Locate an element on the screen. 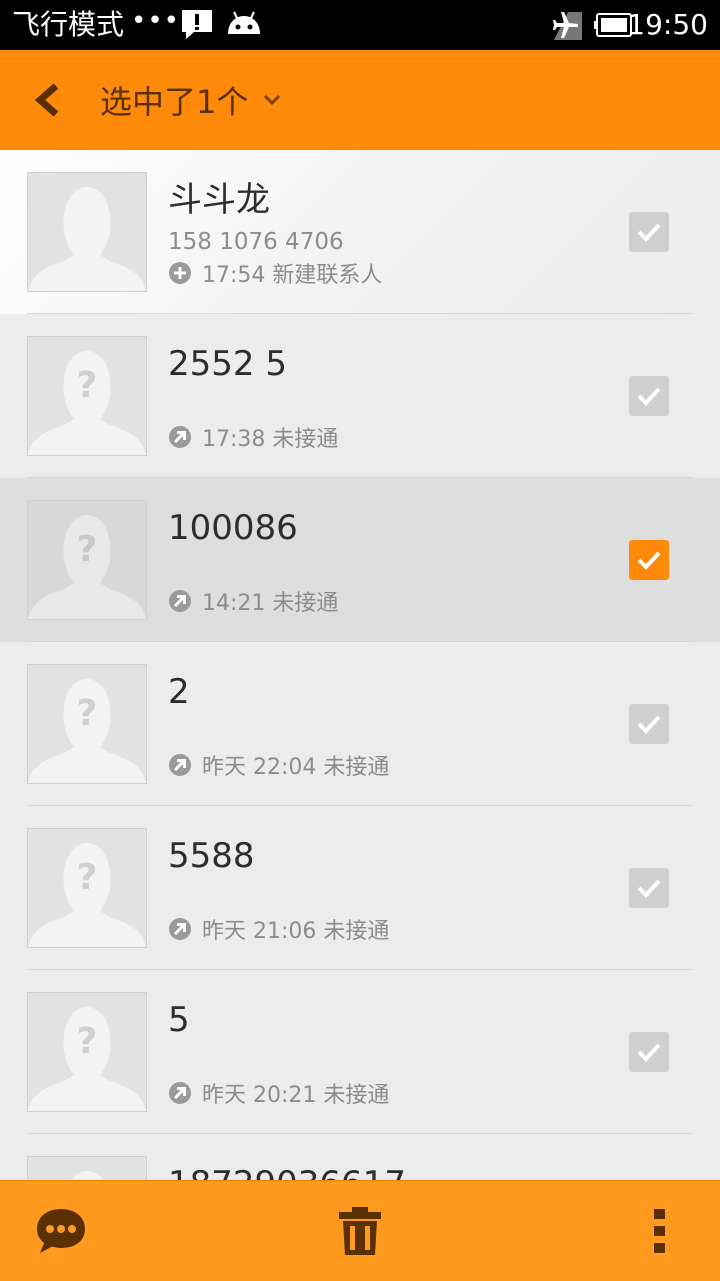 The height and width of the screenshot is (1281, 720). trash-icon is located at coordinates (360, 1231).